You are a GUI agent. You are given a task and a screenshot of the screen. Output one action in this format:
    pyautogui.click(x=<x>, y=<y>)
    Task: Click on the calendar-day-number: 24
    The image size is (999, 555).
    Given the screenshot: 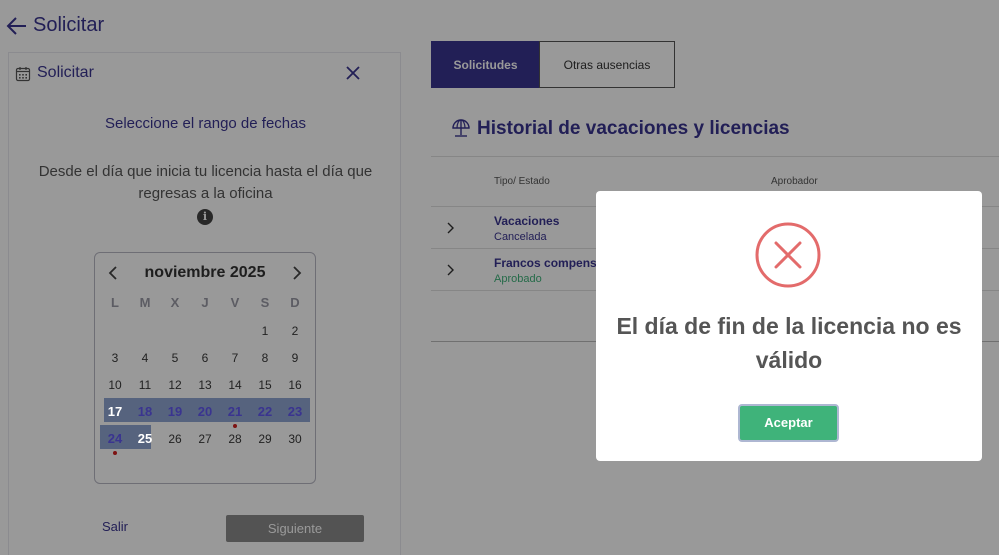 What is the action you would take?
    pyautogui.click(x=115, y=438)
    